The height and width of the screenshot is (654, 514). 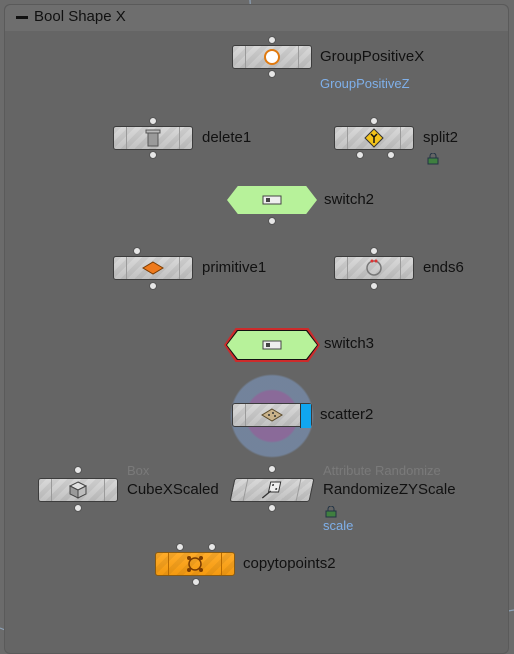 I want to click on node-label: delete1, so click(x=227, y=137).